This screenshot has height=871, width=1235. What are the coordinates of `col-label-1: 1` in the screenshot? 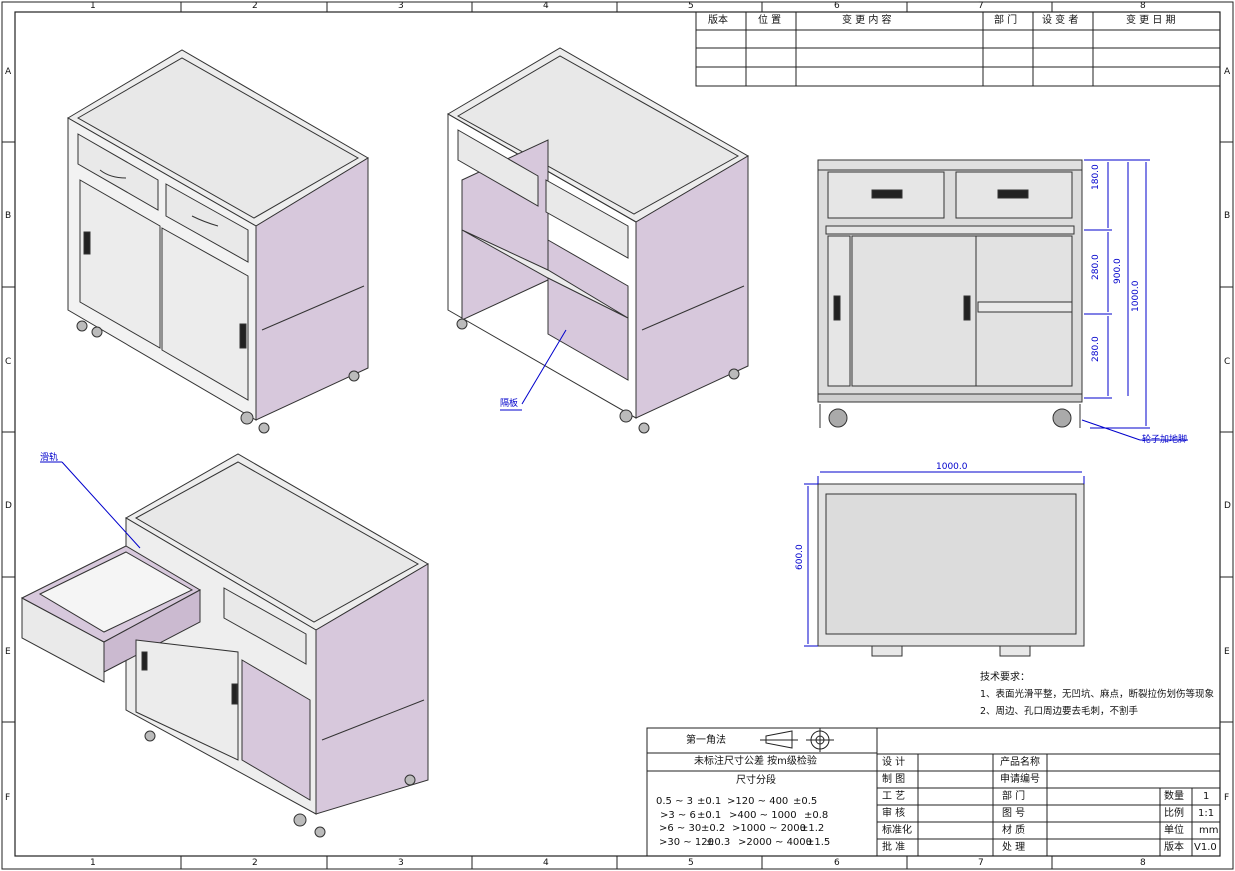 It's located at (93, 6).